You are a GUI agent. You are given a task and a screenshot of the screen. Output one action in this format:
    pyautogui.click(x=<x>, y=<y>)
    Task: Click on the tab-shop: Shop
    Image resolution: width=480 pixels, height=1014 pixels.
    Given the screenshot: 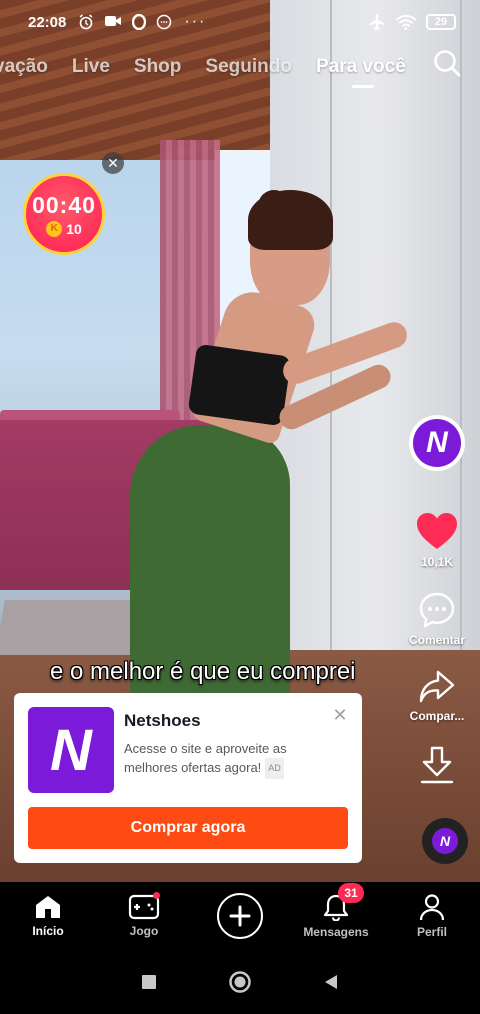 What is the action you would take?
    pyautogui.click(x=158, y=67)
    